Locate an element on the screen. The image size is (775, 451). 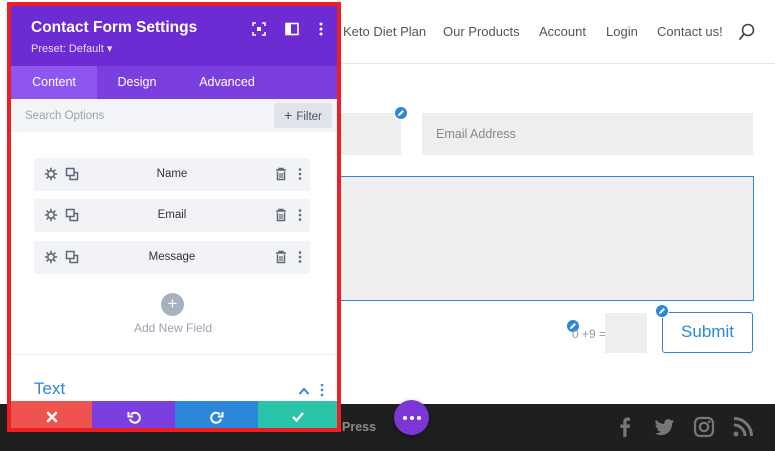
facebook-icon is located at coordinates (625, 427).